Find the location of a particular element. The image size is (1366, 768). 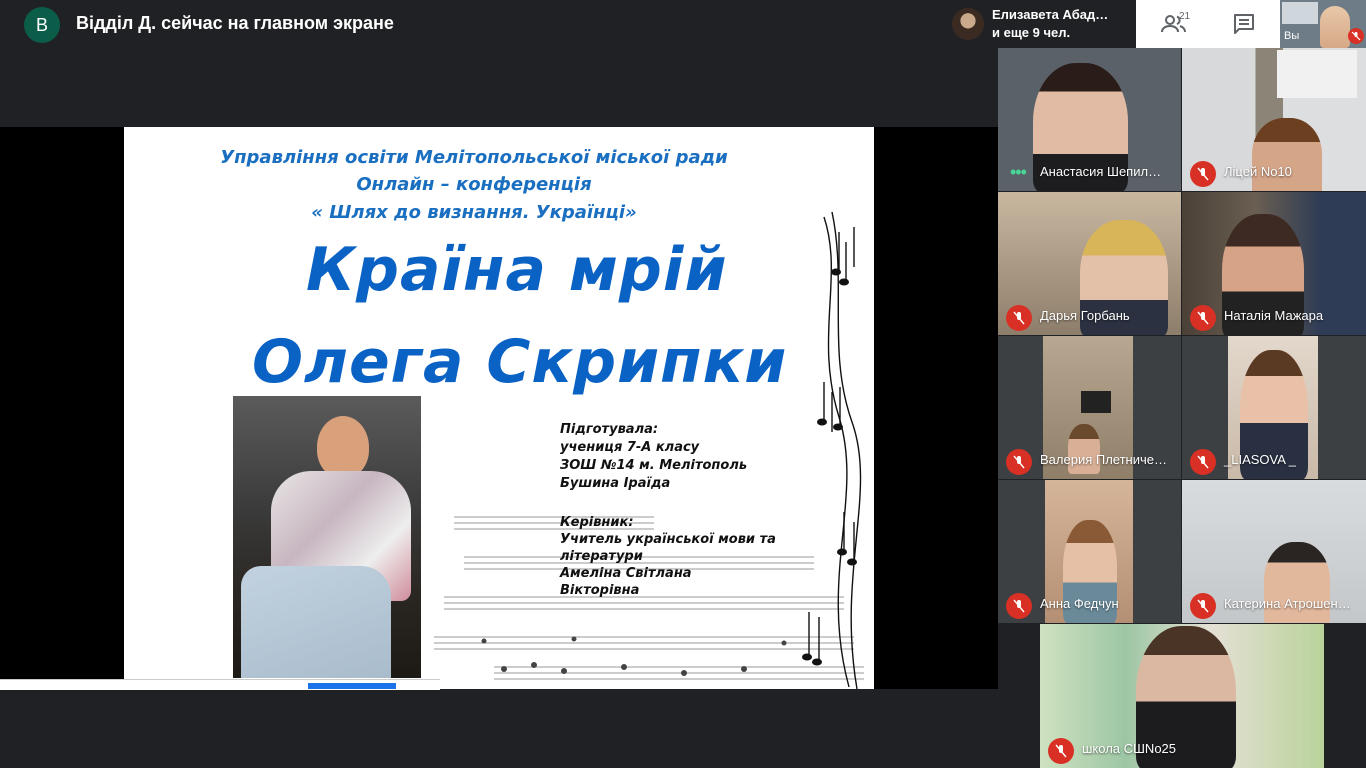

active-speakers-text: Елизавета Абад… и еще 9 чел. is located at coordinates (1050, 24).